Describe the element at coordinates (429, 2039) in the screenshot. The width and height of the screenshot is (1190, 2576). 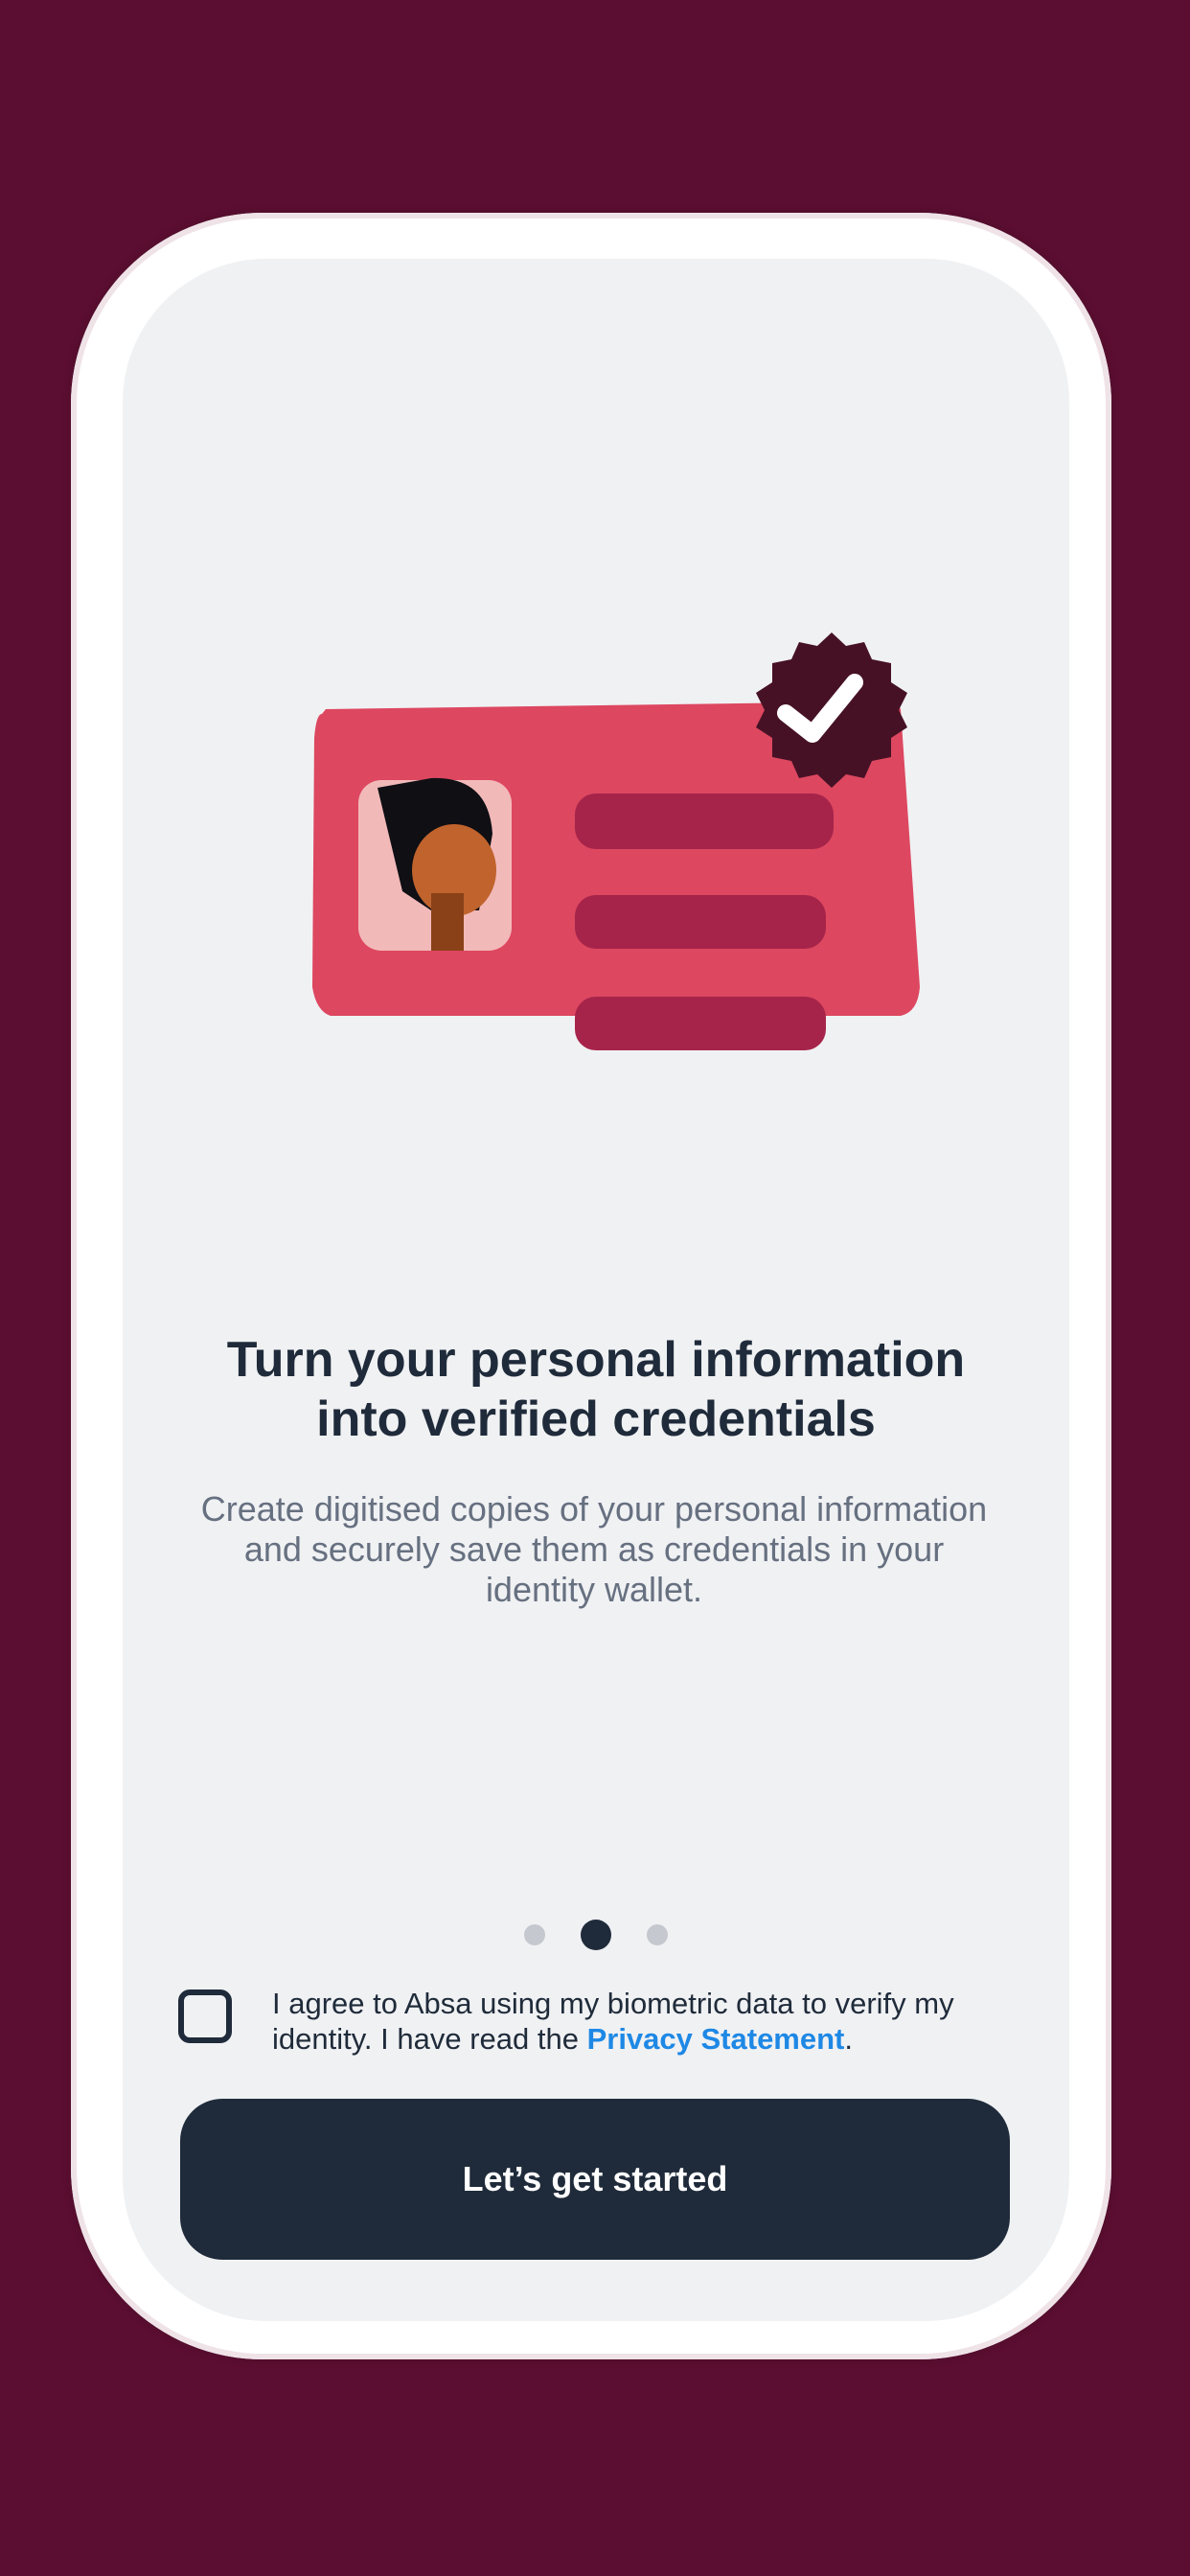
I see `consent-text-line-2: identity. I have read the` at that location.